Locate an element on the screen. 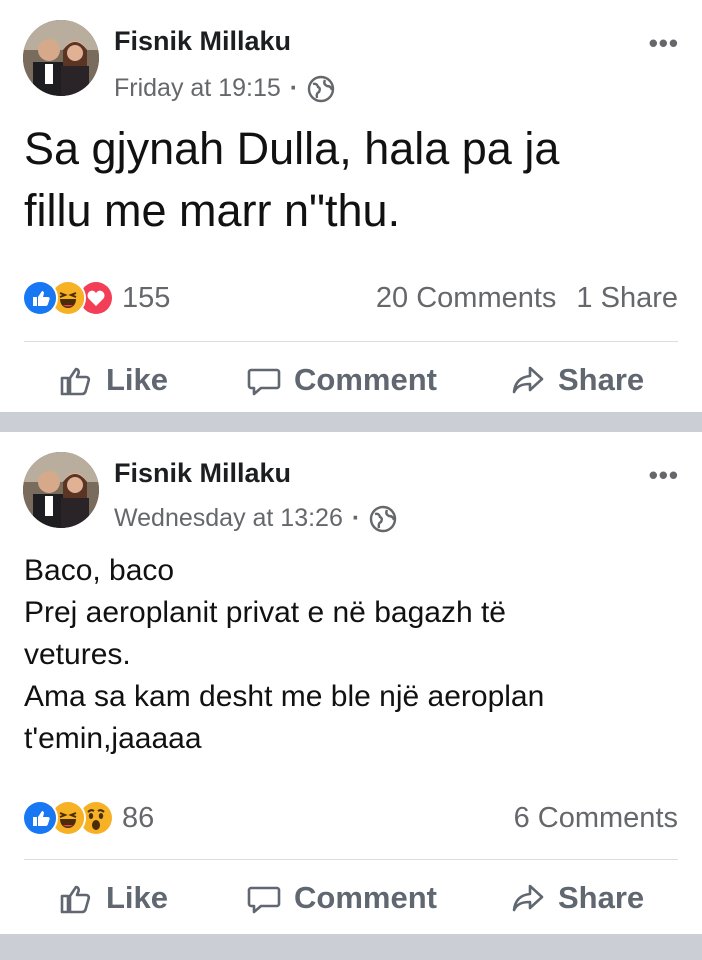  post-text-line: t'emin,jaaaaa is located at coordinates (113, 738).